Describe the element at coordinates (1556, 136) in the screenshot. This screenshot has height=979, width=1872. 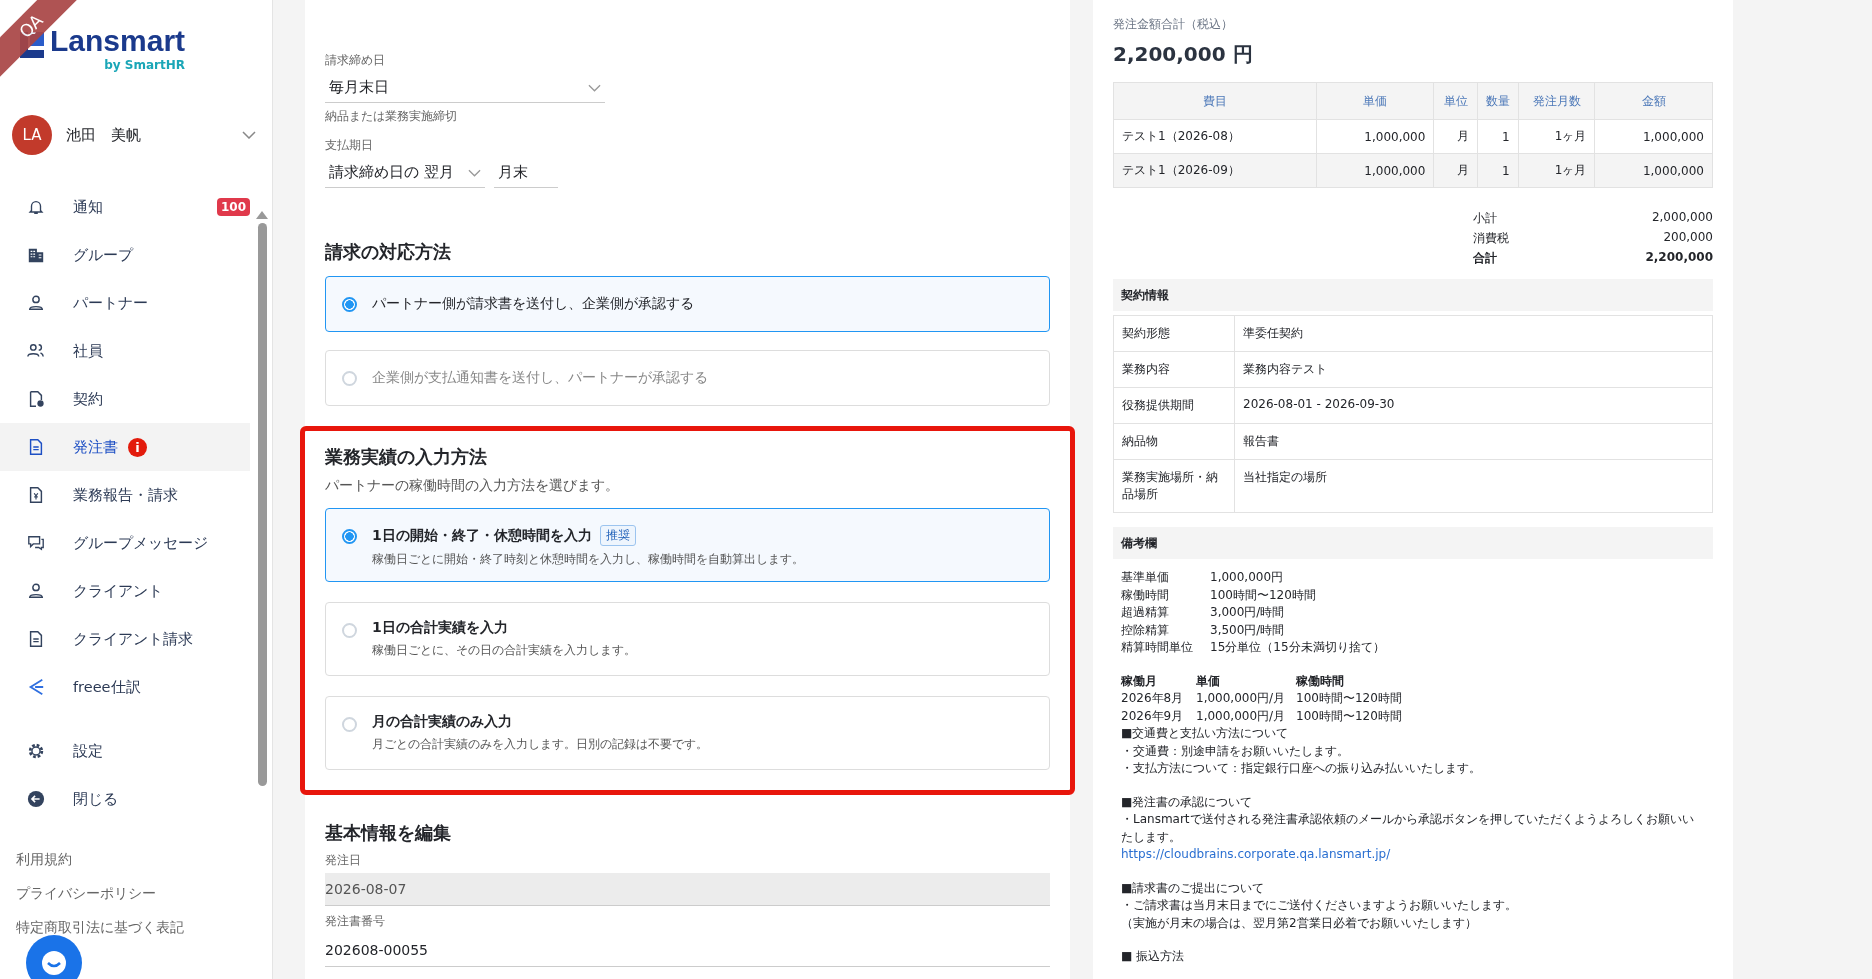
I see `table-cell: 1ヶ月` at that location.